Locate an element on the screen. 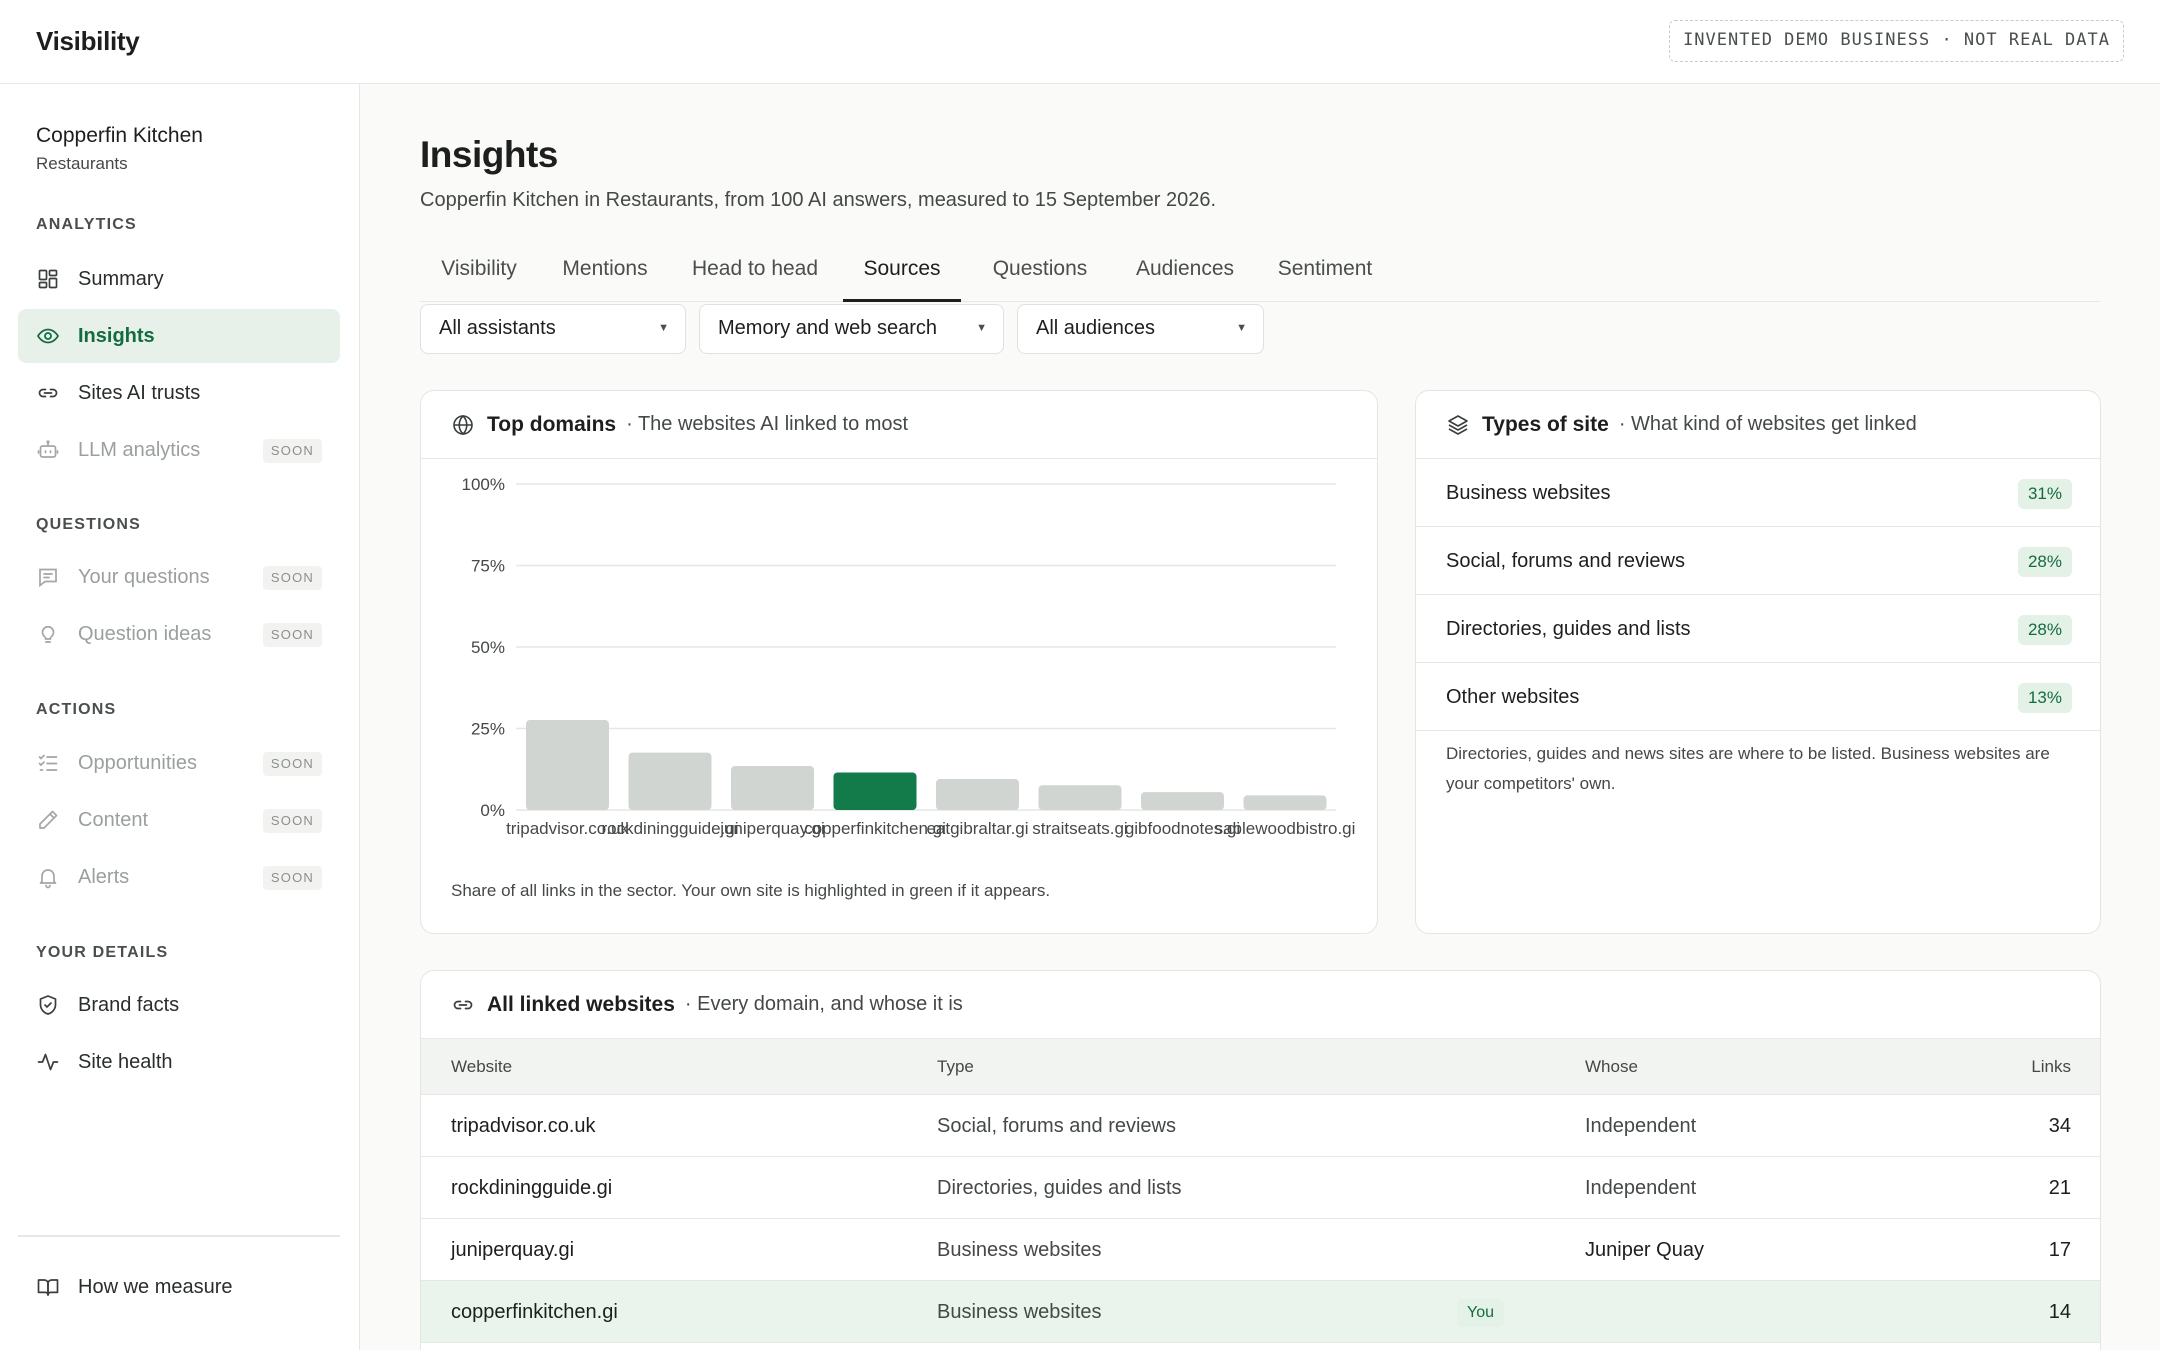 This screenshot has width=2160, height=1350. sidebar-item-opportunities: Opportunities SOON is located at coordinates (179, 763).